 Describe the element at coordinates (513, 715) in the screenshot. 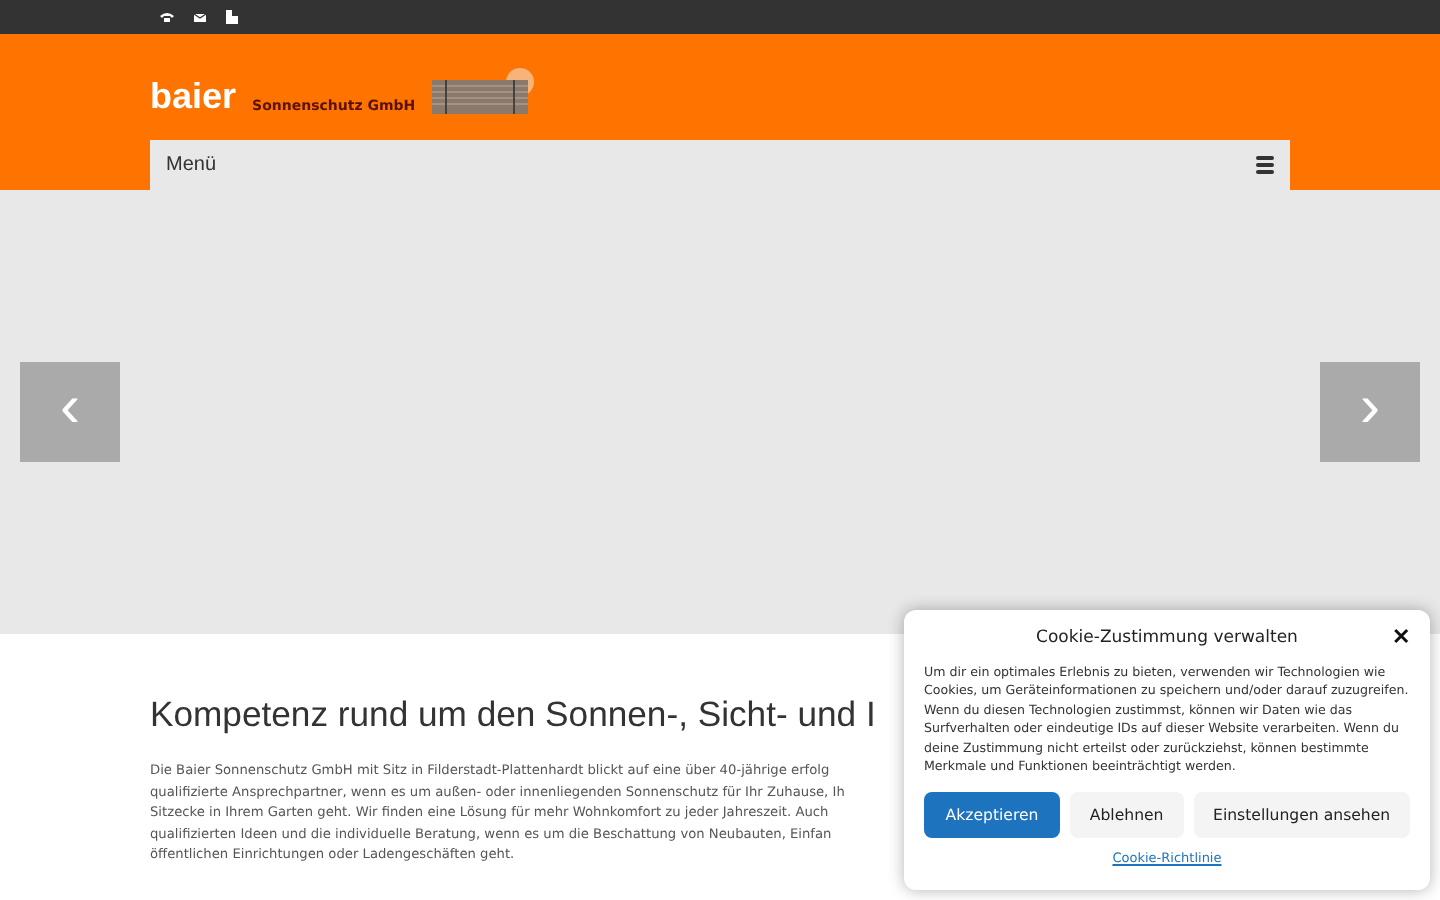

I see `section-heading: Kompetenz rund um den Sonnen-, Sicht- und I` at that location.